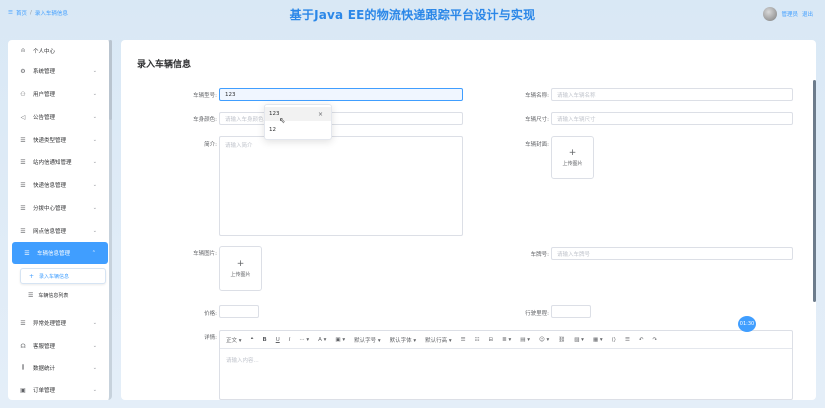  Describe the element at coordinates (58, 185) in the screenshot. I see `sidebar-item-express-info: ☰ 快递信息管理 ⌄` at that location.